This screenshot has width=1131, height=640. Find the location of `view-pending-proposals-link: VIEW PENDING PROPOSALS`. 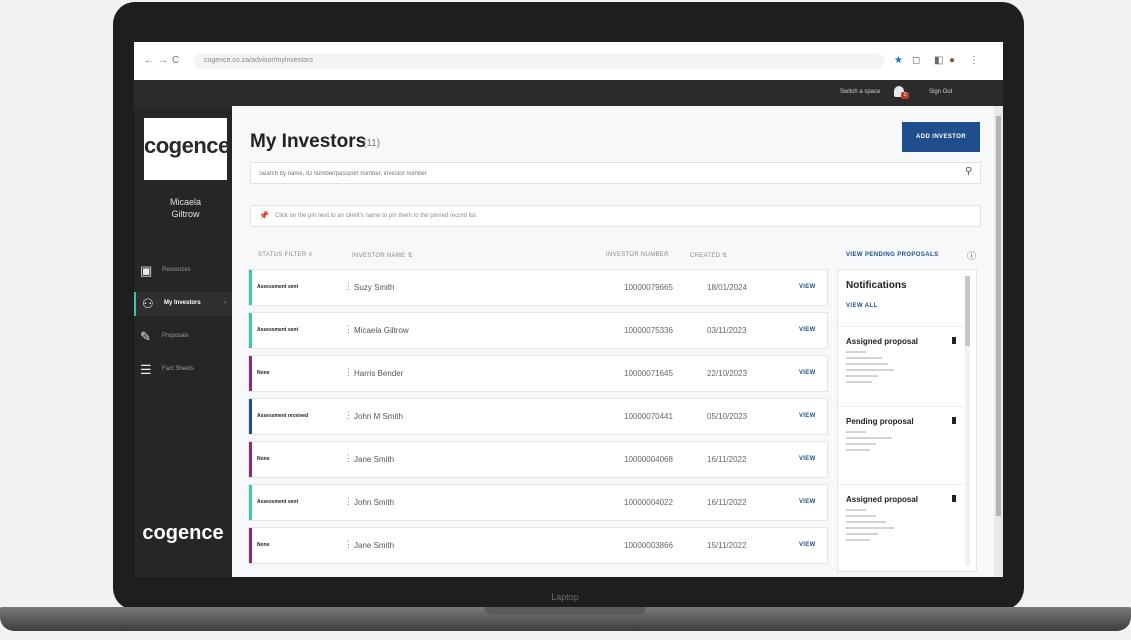

view-pending-proposals-link: VIEW PENDING PROPOSALS is located at coordinates (892, 255).